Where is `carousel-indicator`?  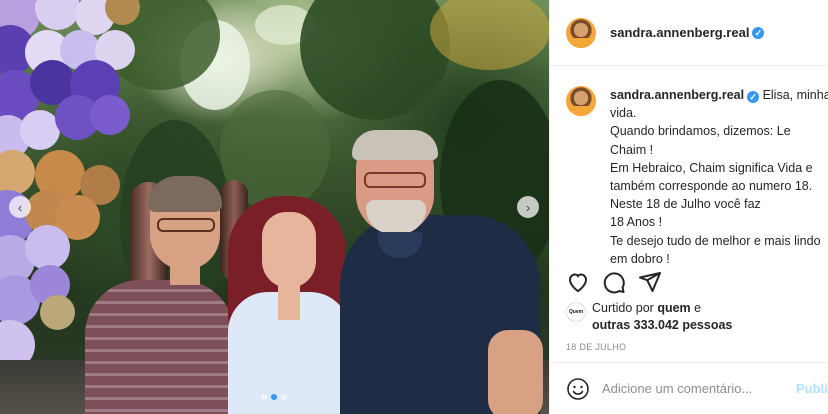 carousel-indicator is located at coordinates (274, 397).